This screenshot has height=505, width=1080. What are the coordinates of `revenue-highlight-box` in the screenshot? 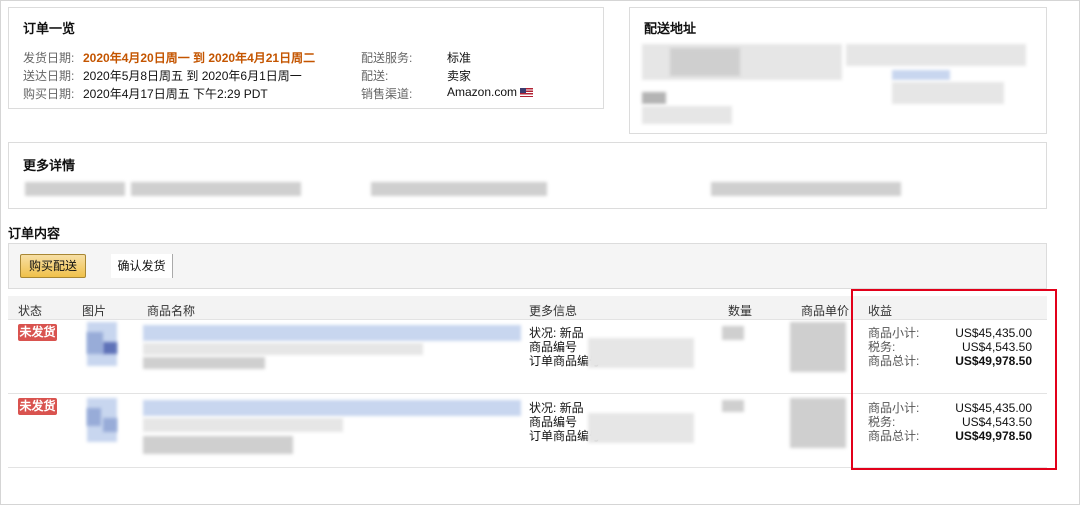 It's located at (954, 379).